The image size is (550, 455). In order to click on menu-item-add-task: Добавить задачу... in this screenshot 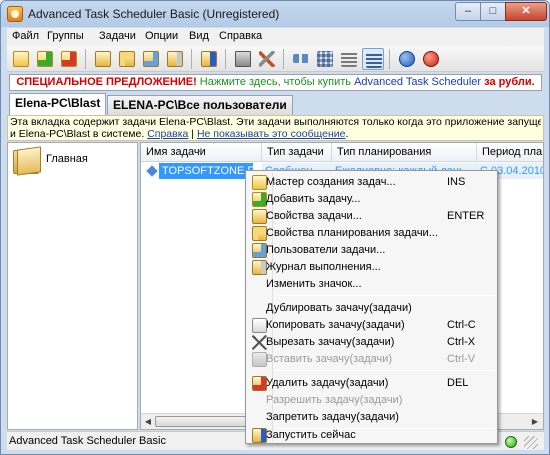, I will do `click(372, 199)`.